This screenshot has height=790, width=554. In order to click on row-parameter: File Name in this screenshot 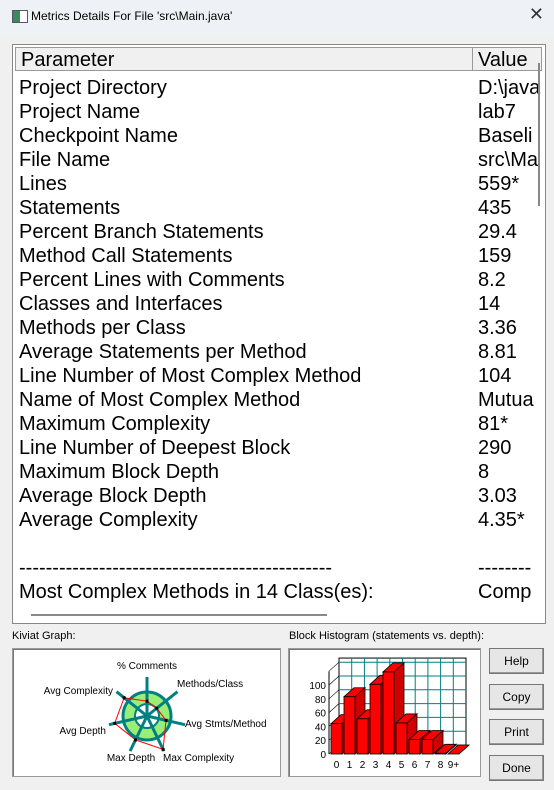, I will do `click(65, 160)`.